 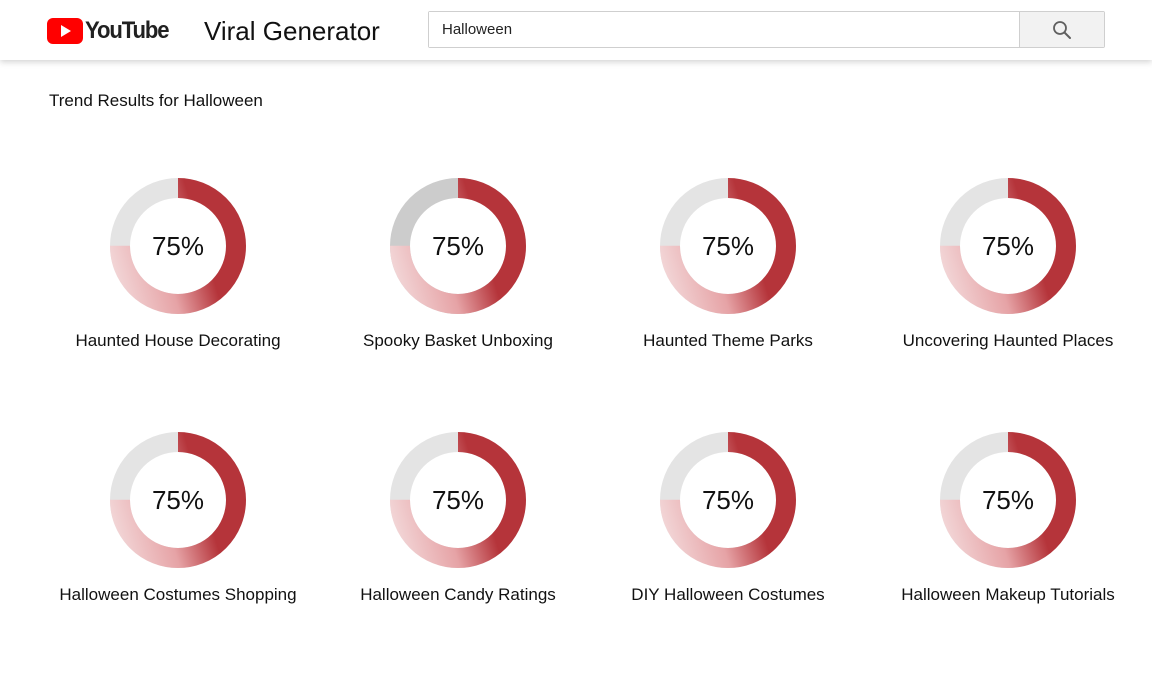 What do you see at coordinates (728, 548) in the screenshot?
I see `trend-card: 75% DIY Halloween Costumes` at bounding box center [728, 548].